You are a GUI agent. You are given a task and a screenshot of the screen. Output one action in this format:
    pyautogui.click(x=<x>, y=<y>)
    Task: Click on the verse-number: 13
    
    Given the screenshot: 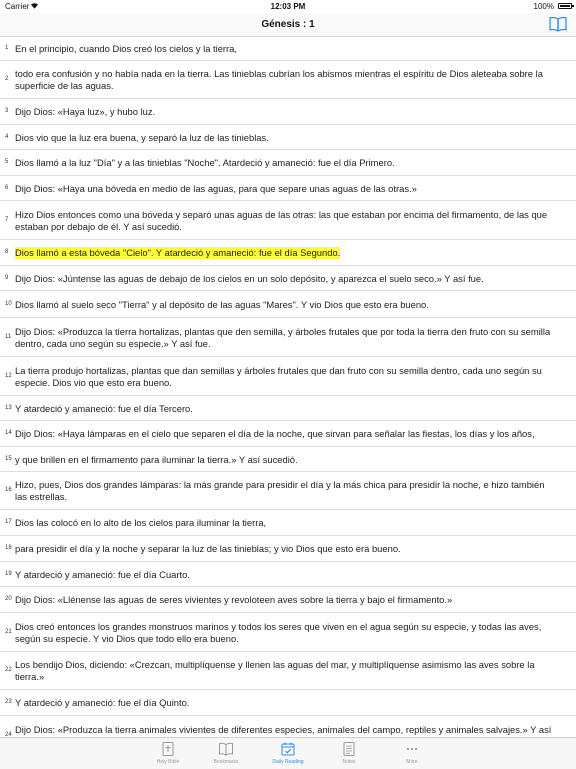 What is the action you would take?
    pyautogui.click(x=8, y=407)
    